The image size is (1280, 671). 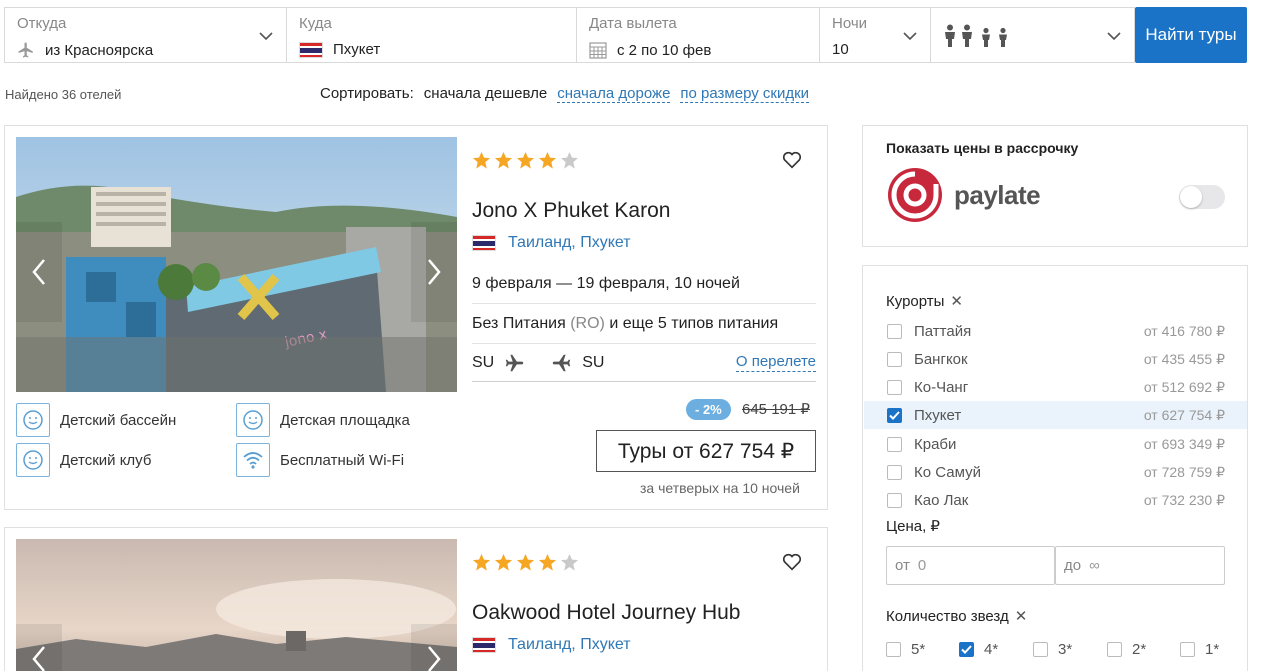 I want to click on nights-field: Ночи 10, so click(x=874, y=35).